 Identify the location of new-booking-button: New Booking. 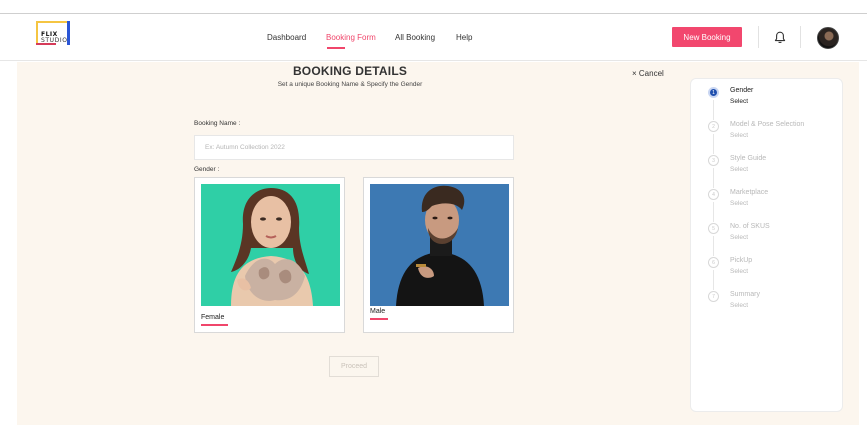
(707, 37).